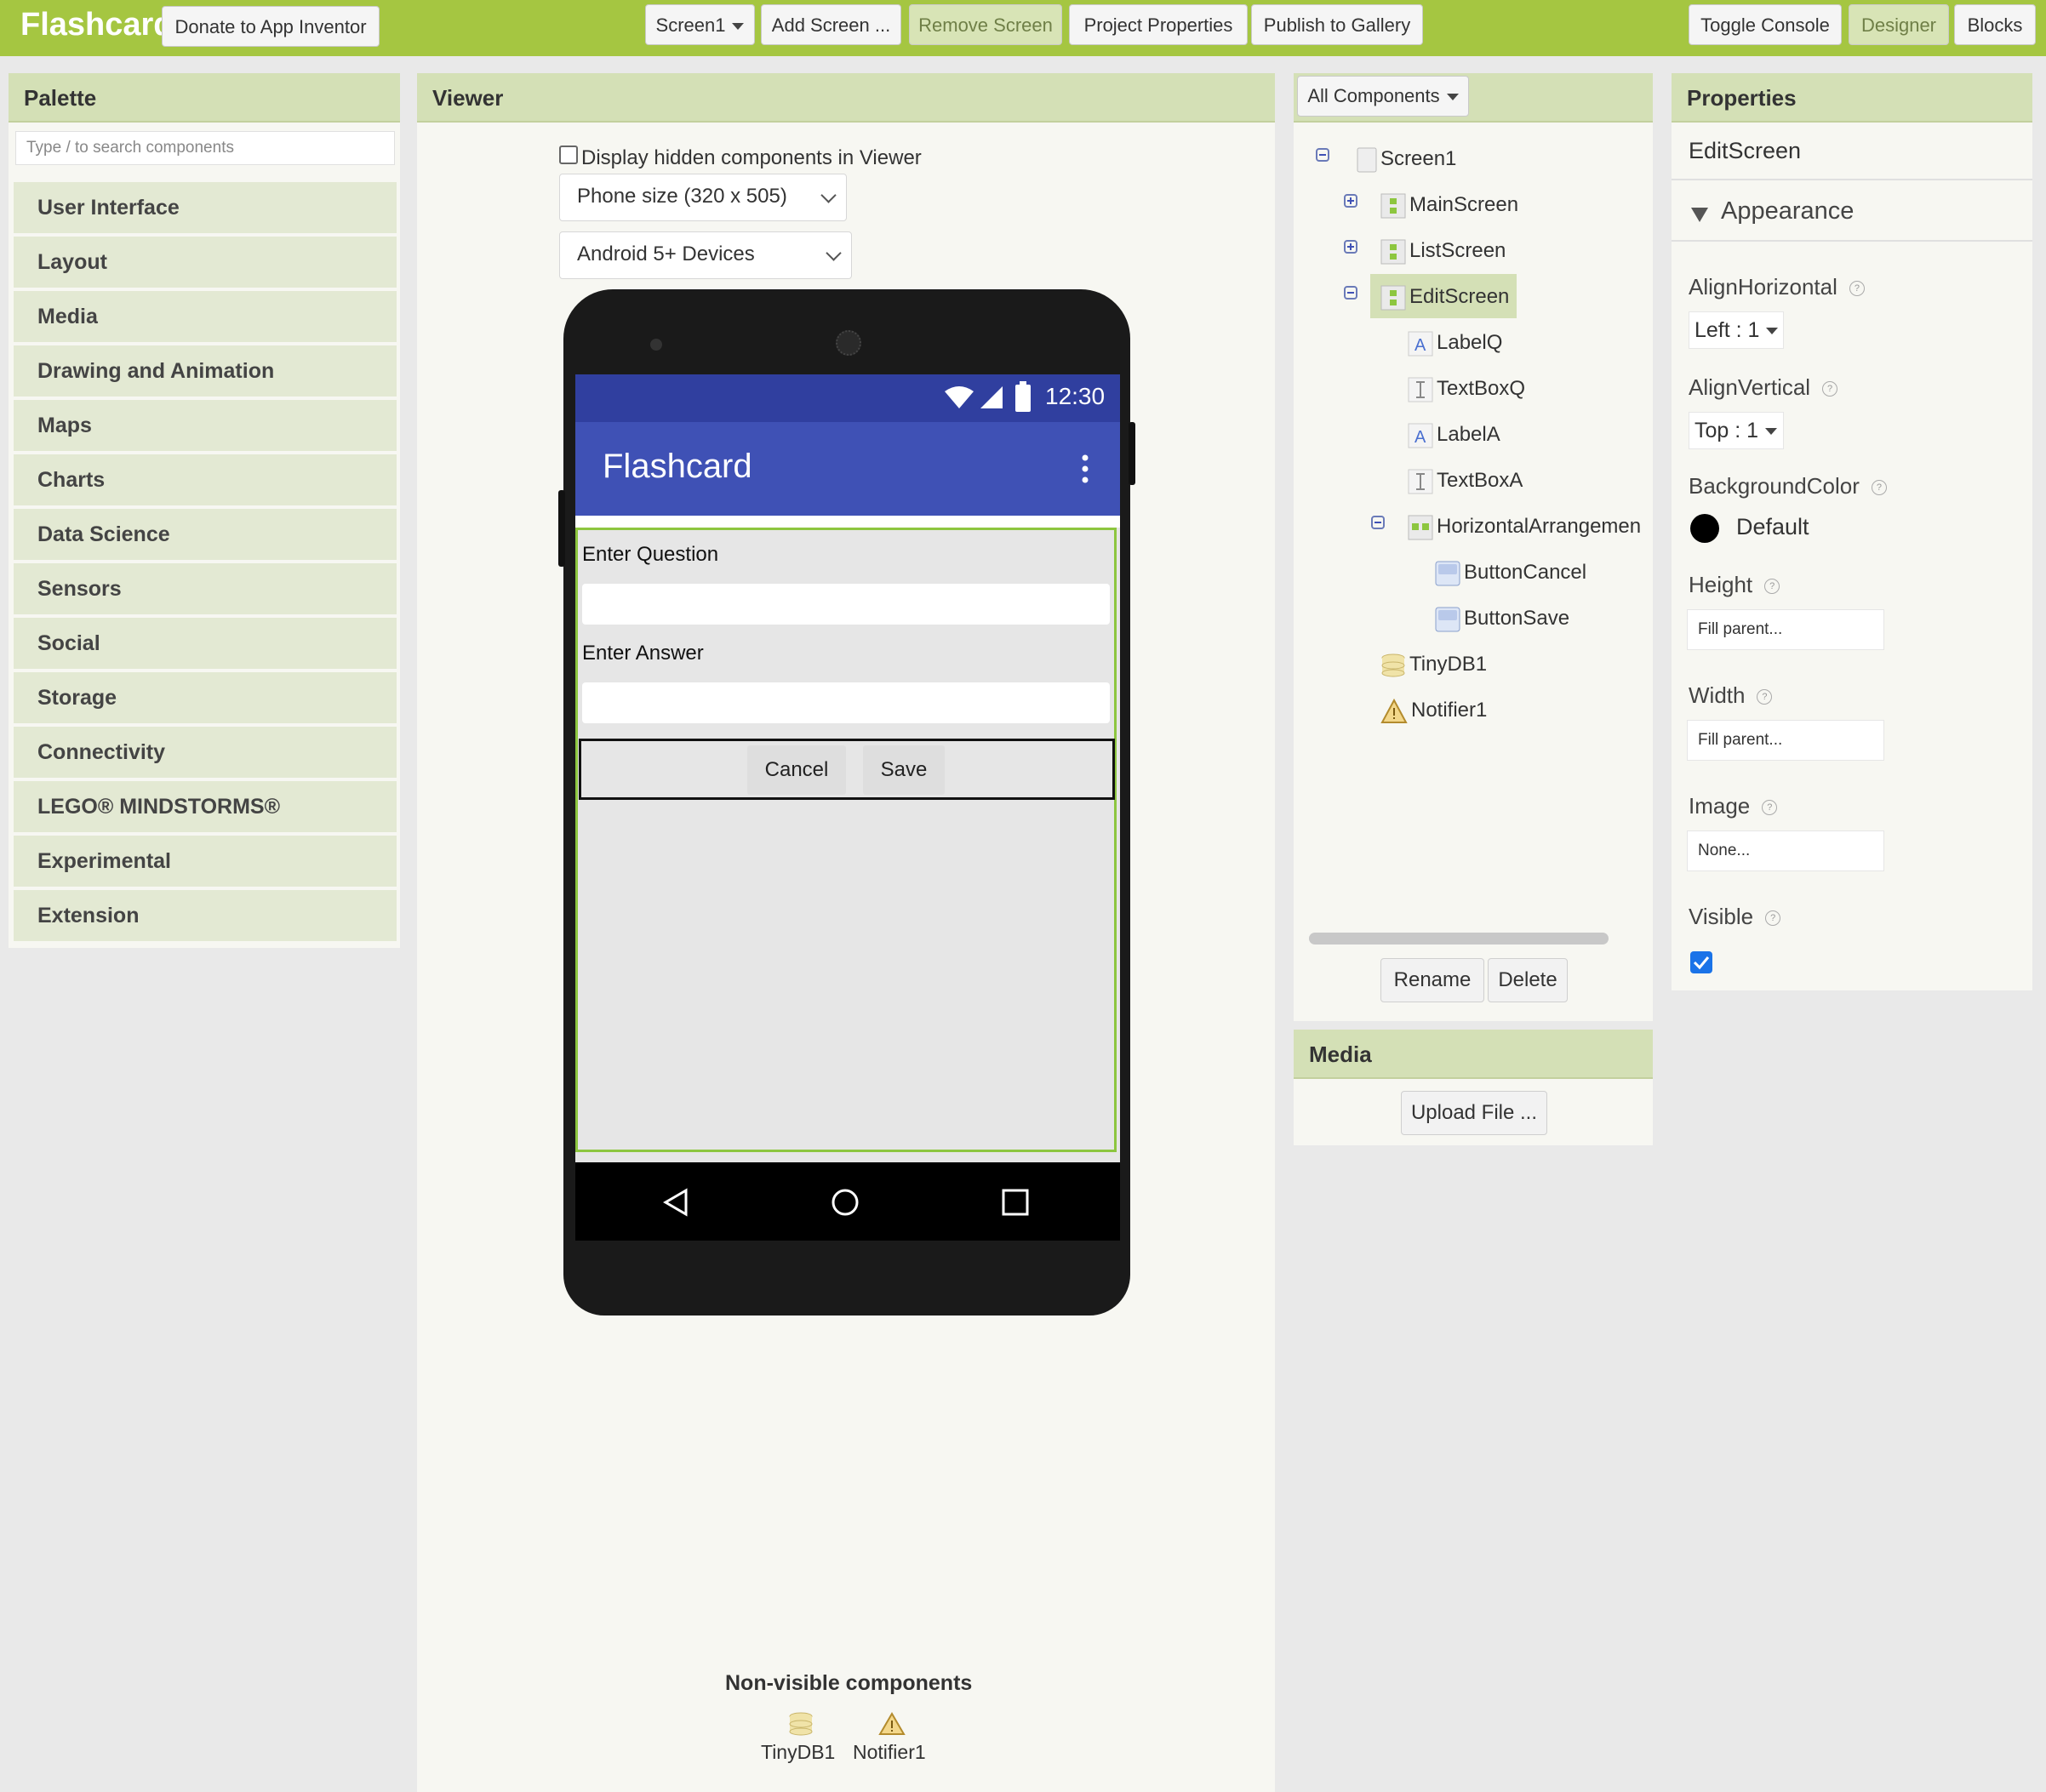 The height and width of the screenshot is (1792, 2046). I want to click on palette-item-user-interface: User Interface, so click(205, 207).